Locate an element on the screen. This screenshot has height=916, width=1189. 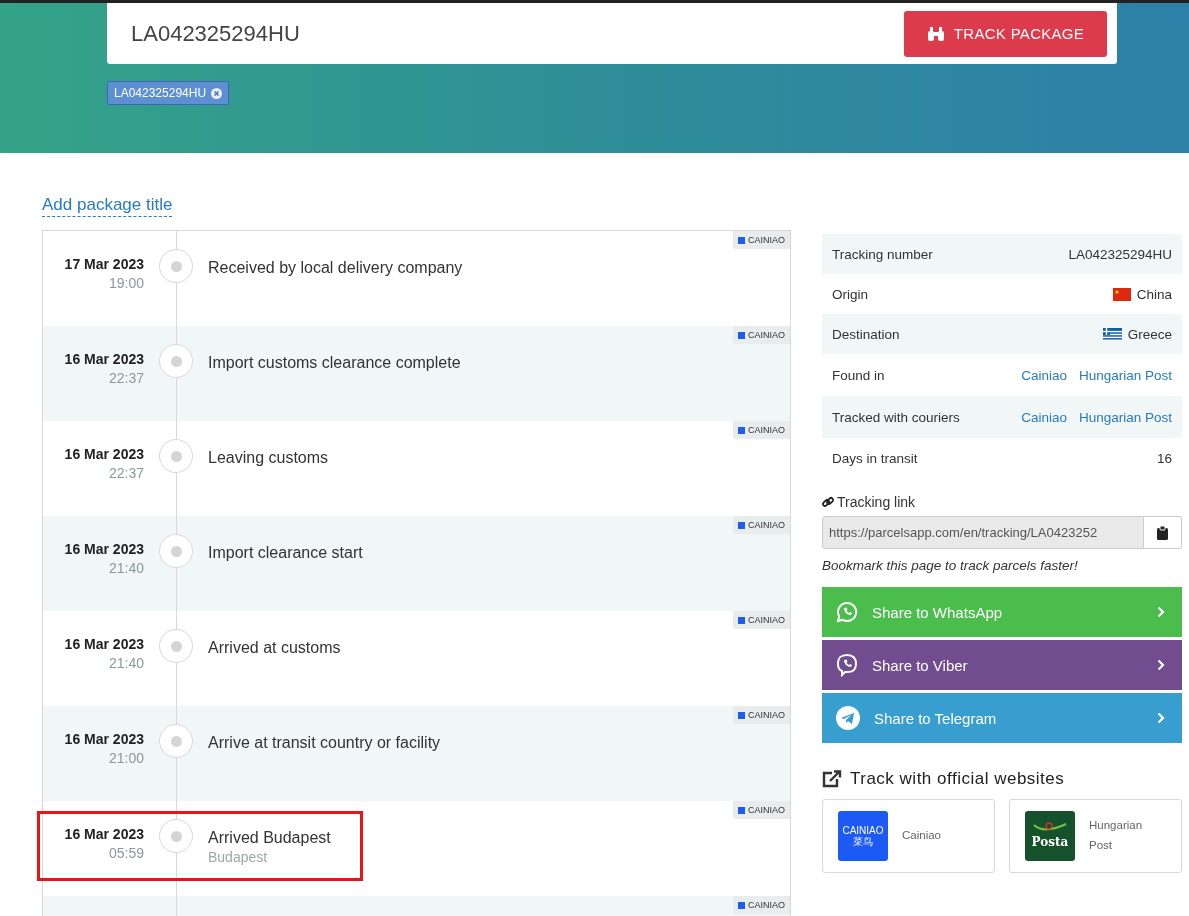
info-value: LA042325294HU is located at coordinates (1120, 254).